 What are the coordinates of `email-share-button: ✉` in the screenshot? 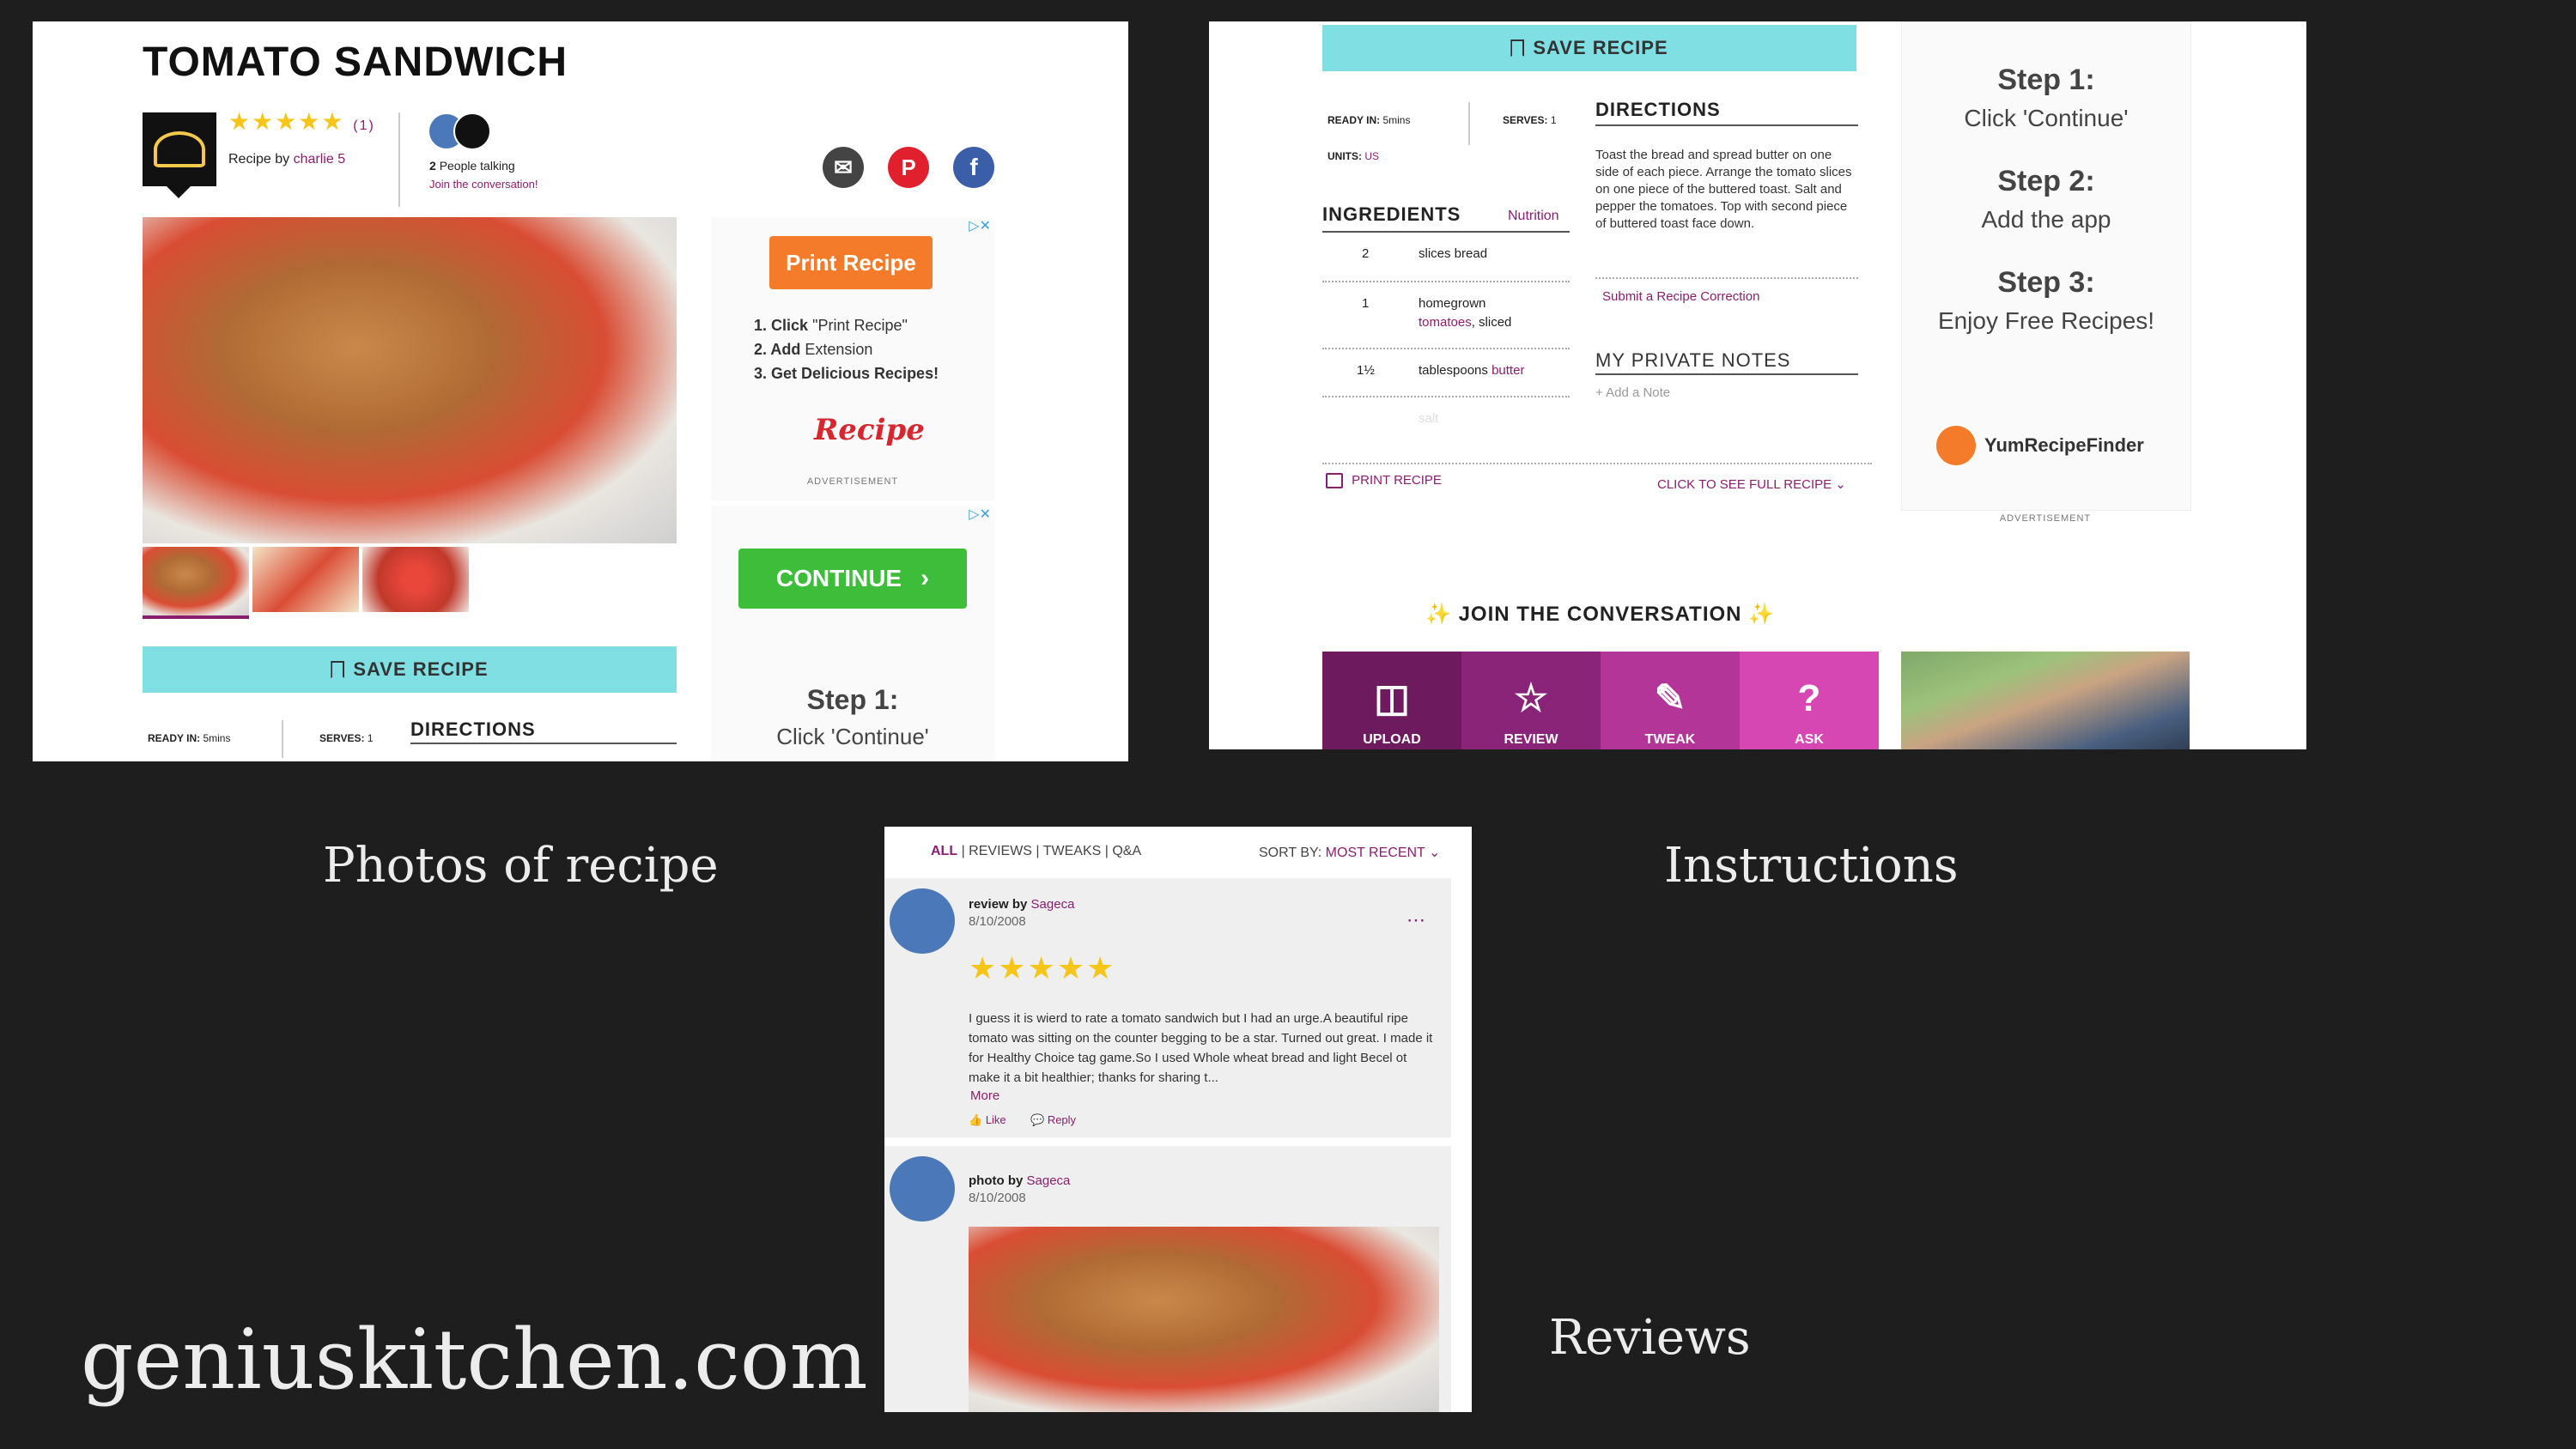 It's located at (843, 167).